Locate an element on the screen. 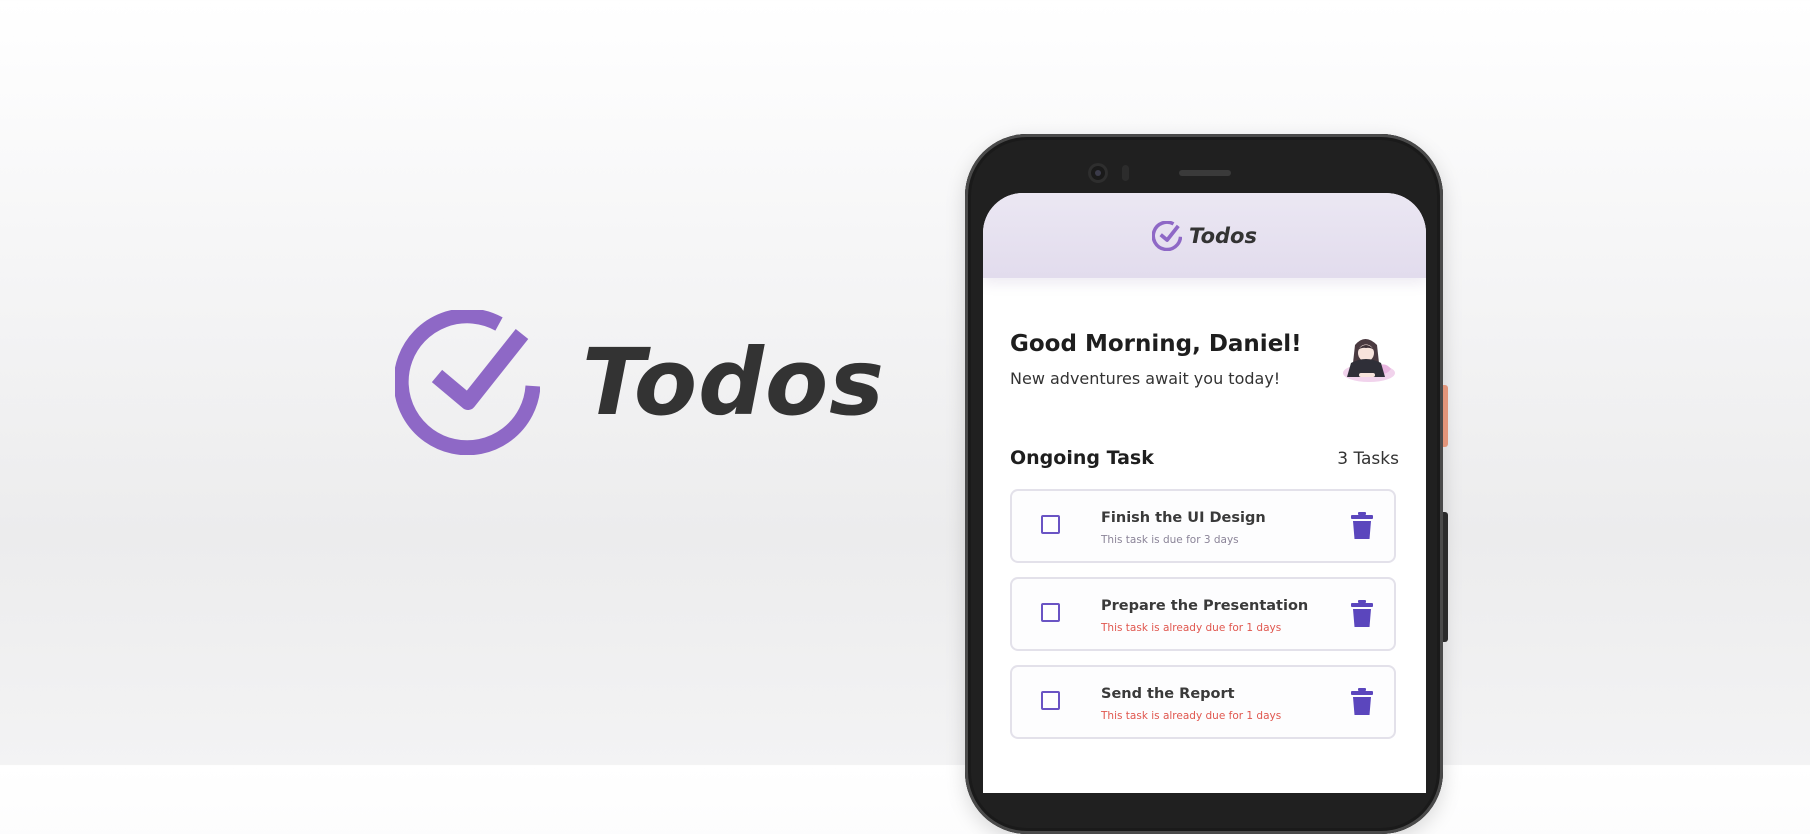  avatar is located at coordinates (1366, 360).